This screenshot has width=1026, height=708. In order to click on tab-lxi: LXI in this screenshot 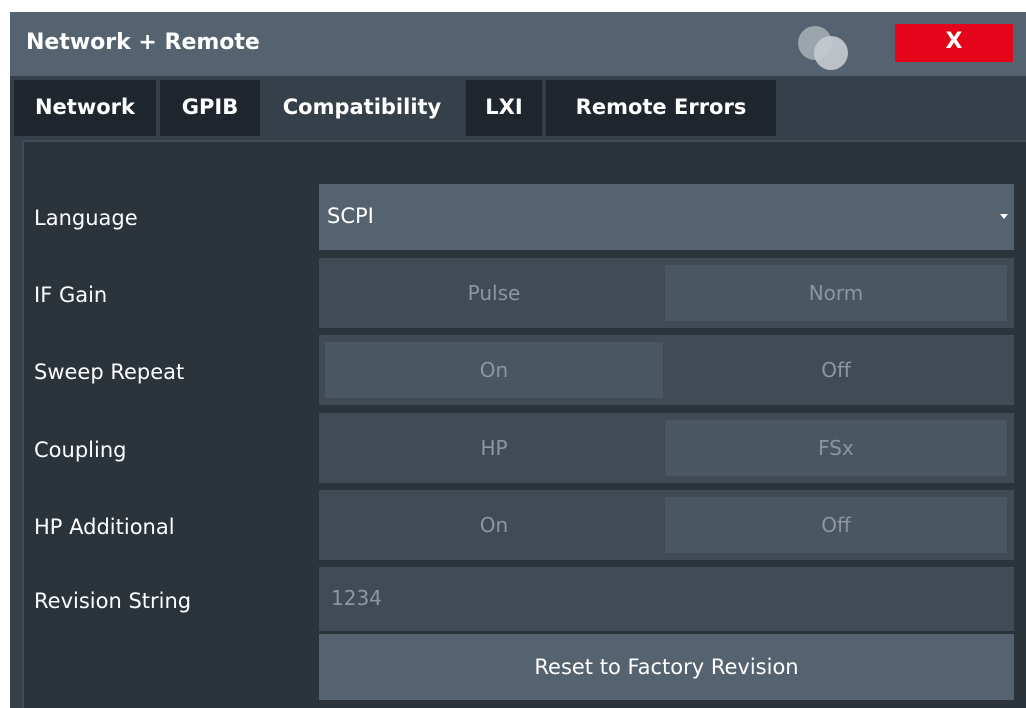, I will do `click(504, 108)`.